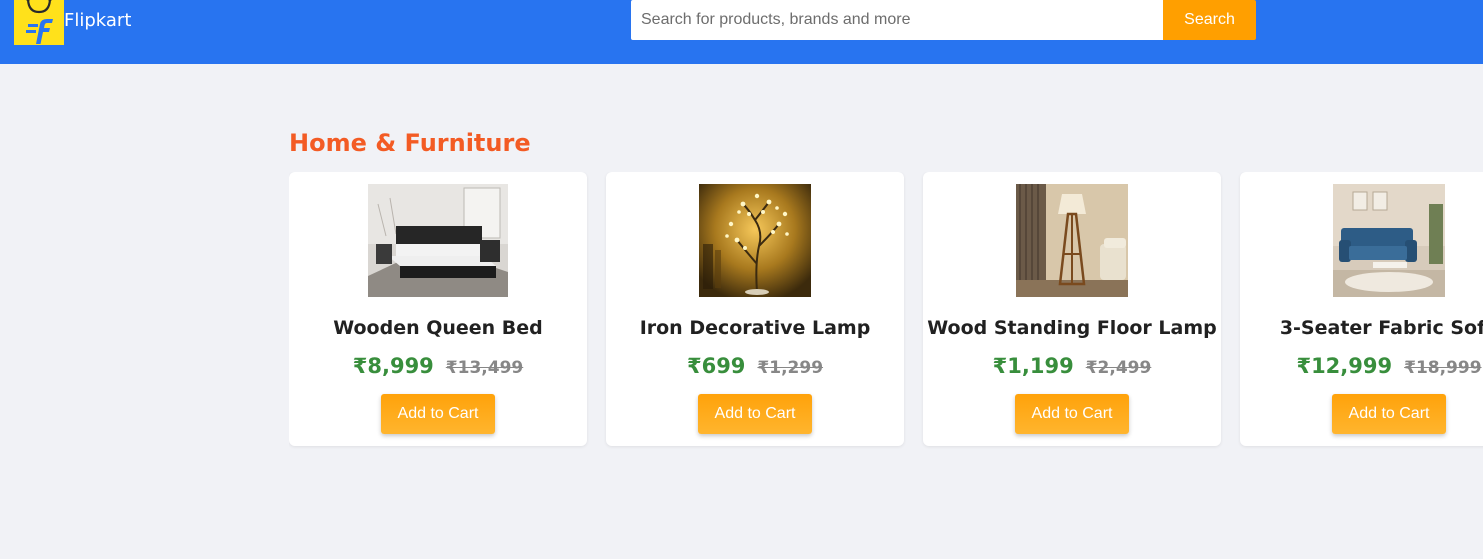 The height and width of the screenshot is (559, 1483). What do you see at coordinates (393, 366) in the screenshot?
I see `product-price: ₹8,999` at bounding box center [393, 366].